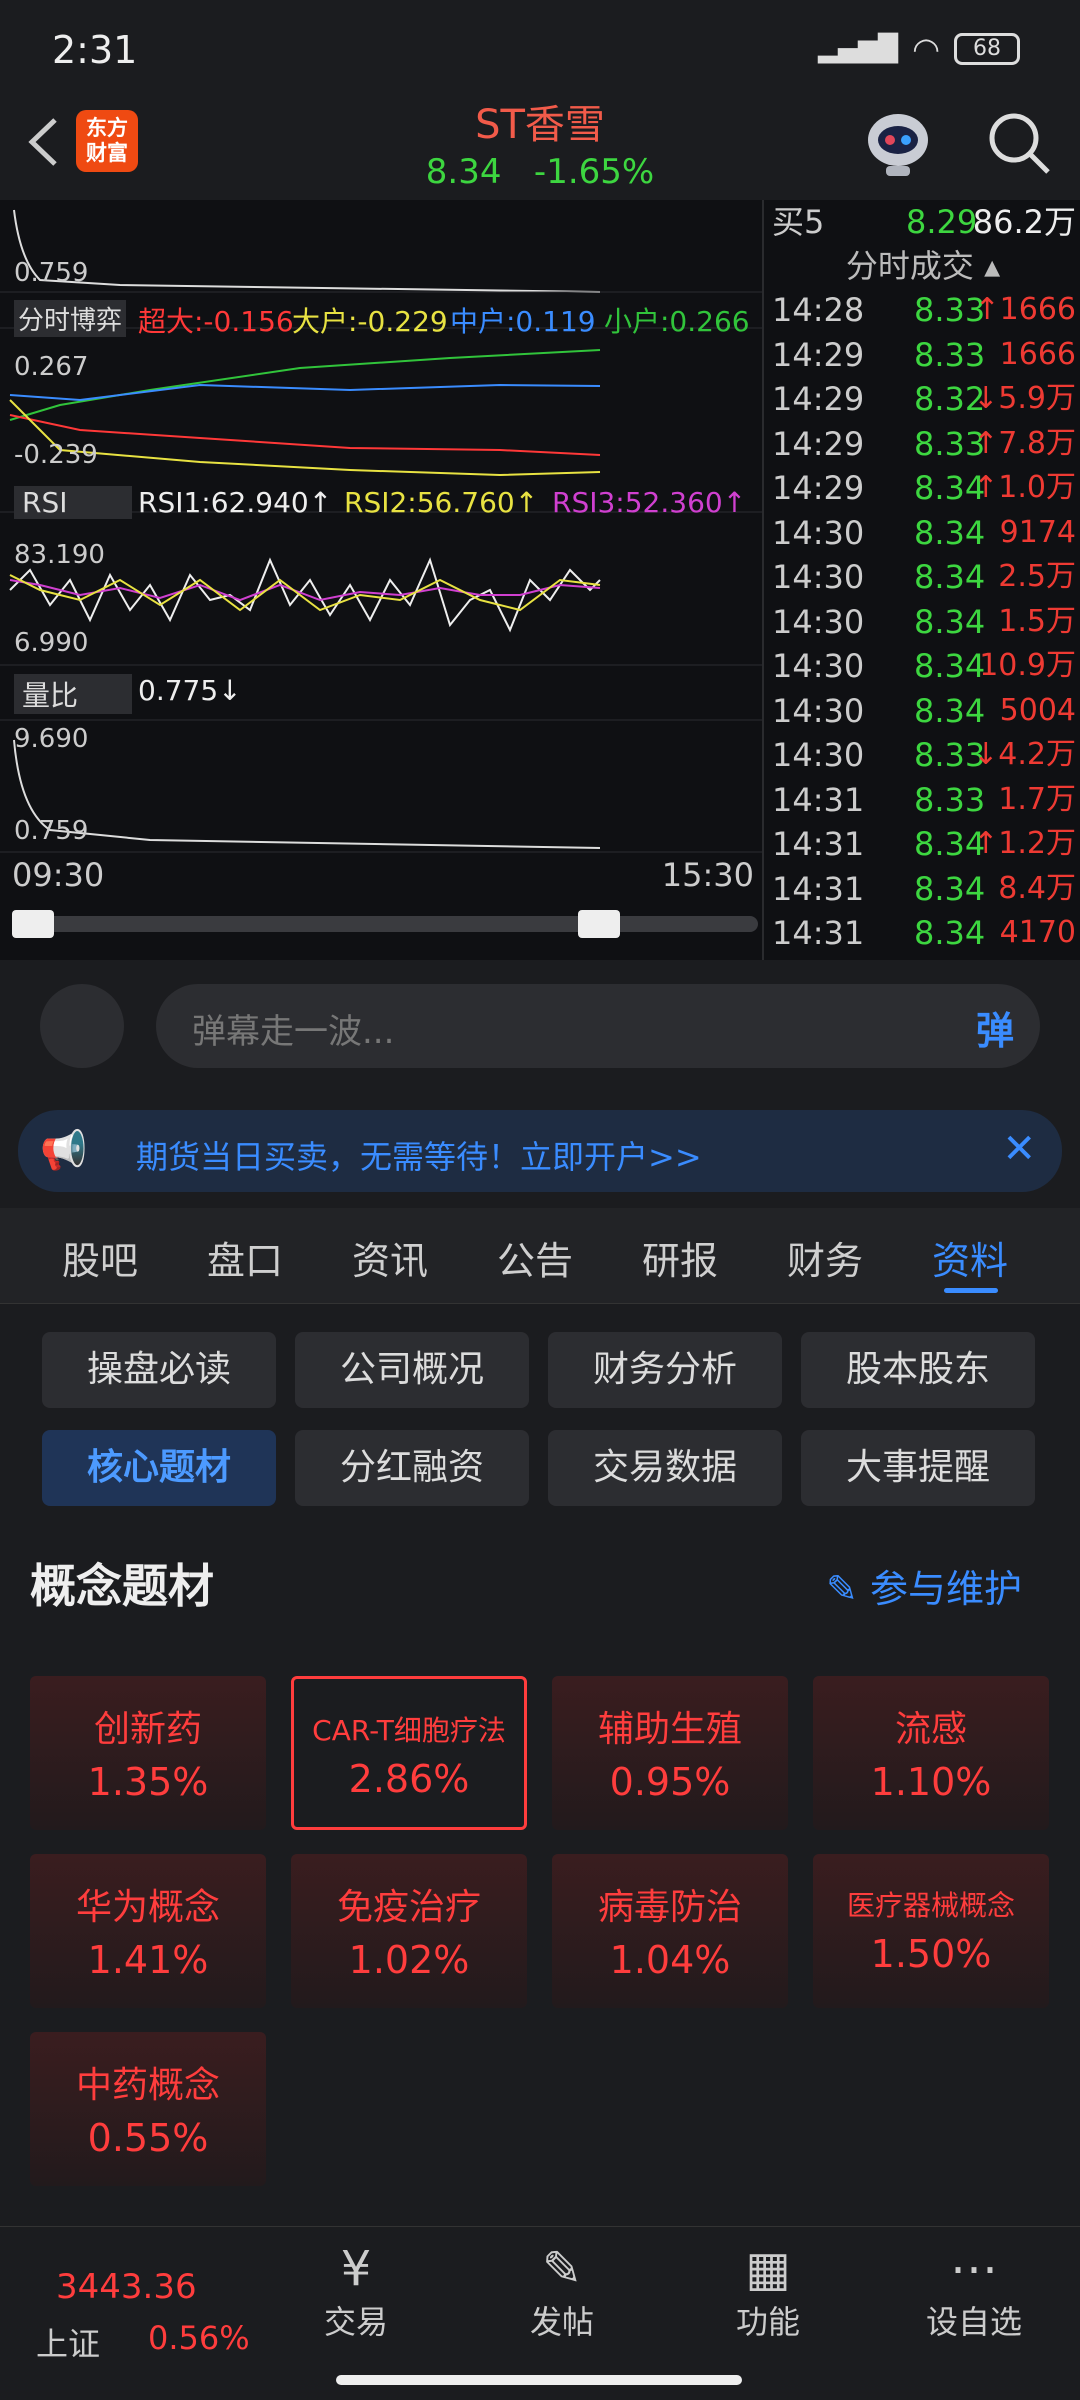  I want to click on index-name: 上证, so click(68, 2342).